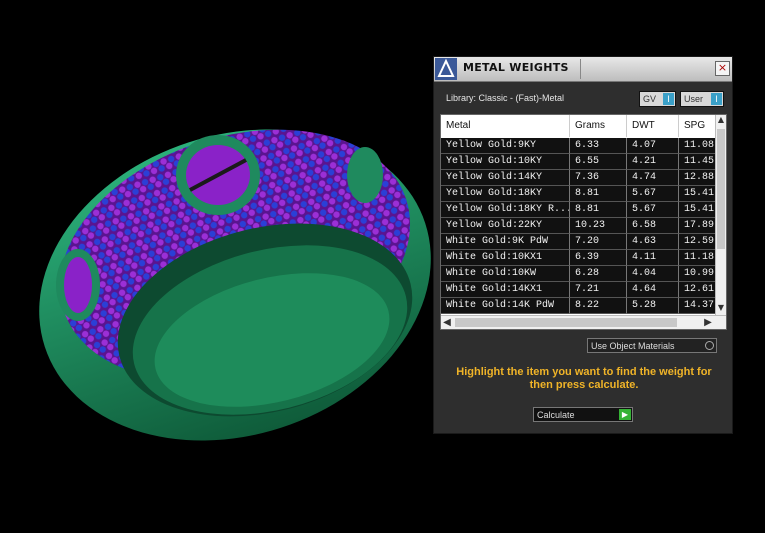  What do you see at coordinates (653, 162) in the screenshot?
I see `cell-dwt: 4.21` at bounding box center [653, 162].